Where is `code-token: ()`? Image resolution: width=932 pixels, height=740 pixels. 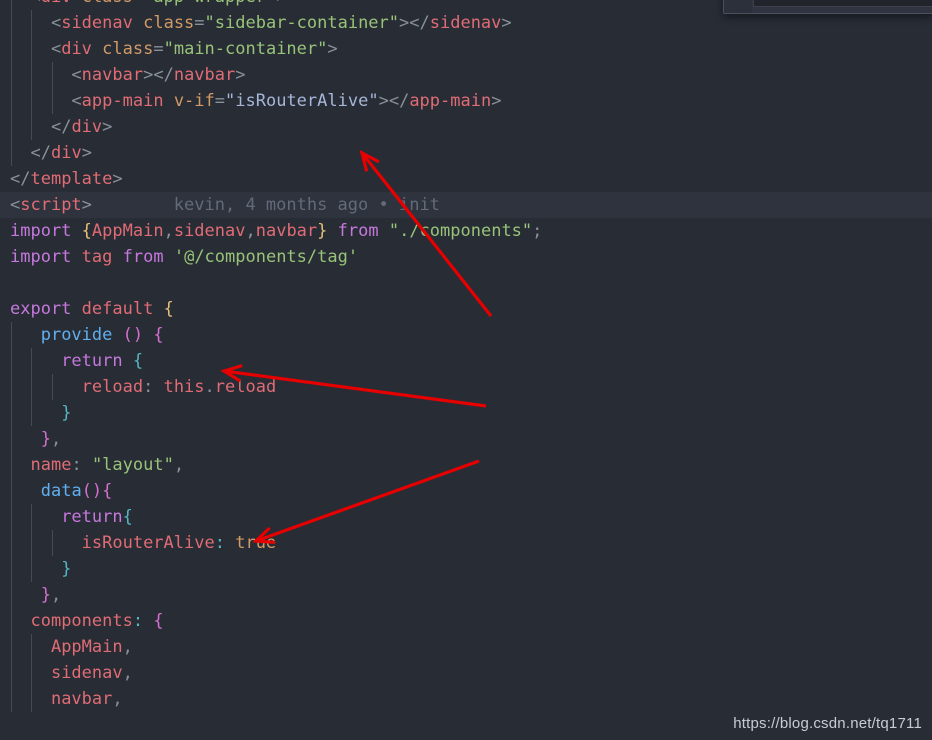 code-token: () is located at coordinates (133, 335).